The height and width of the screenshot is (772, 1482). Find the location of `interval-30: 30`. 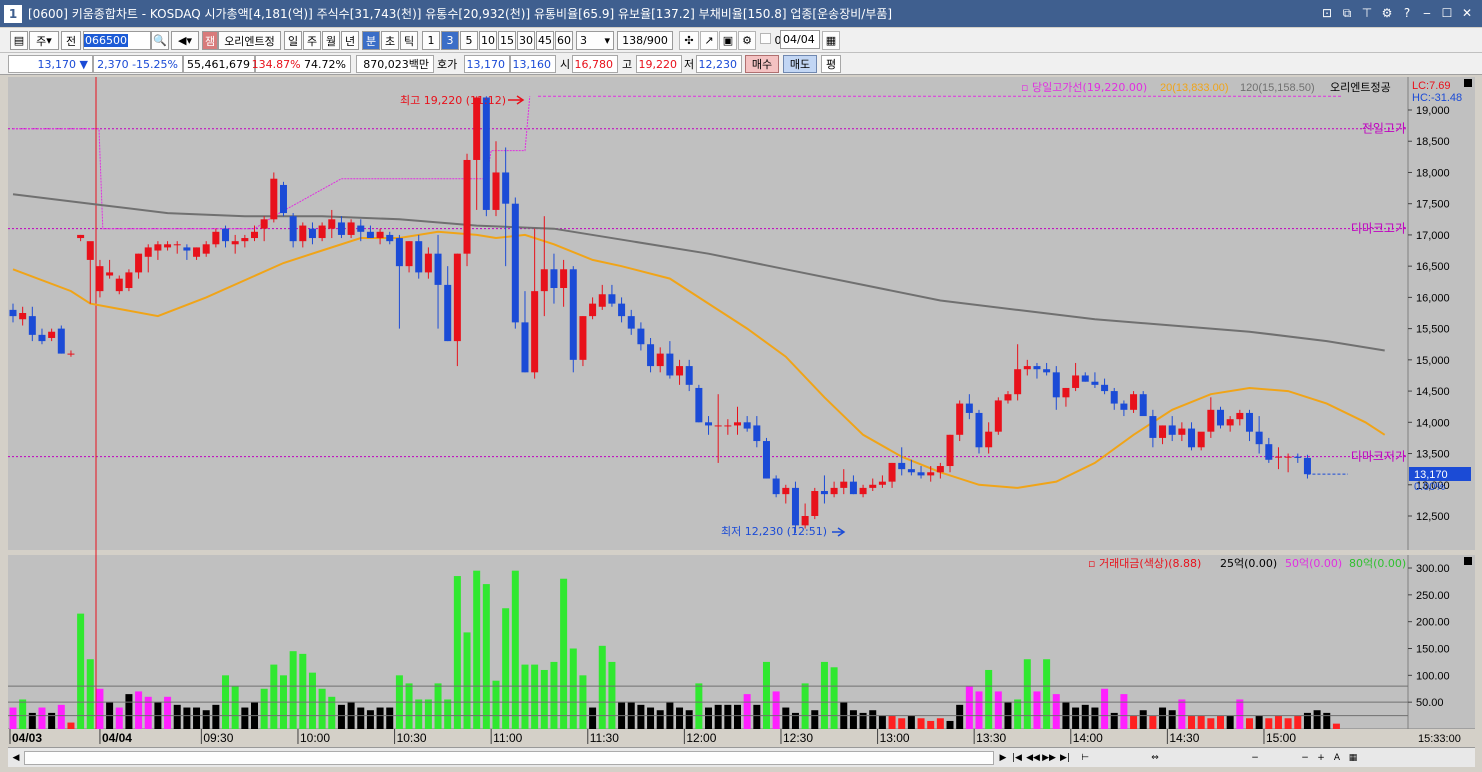

interval-30: 30 is located at coordinates (526, 40).